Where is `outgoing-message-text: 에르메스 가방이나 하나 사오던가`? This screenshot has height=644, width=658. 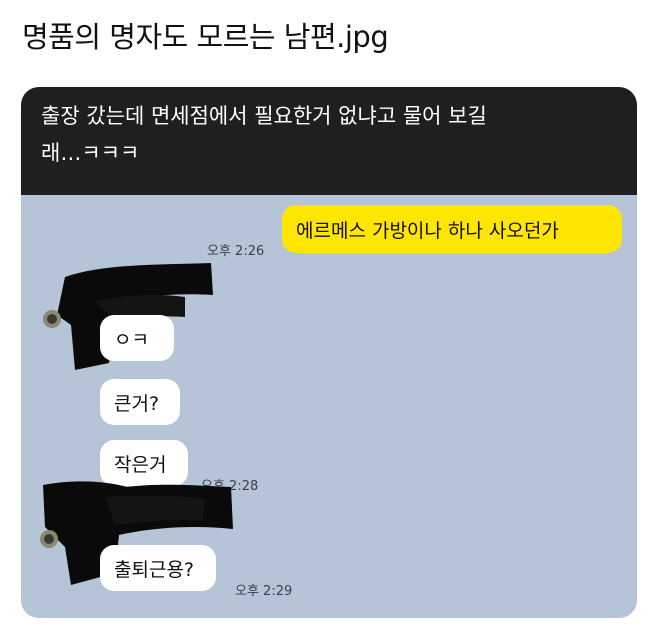 outgoing-message-text: 에르메스 가방이나 하나 사오던가 is located at coordinates (427, 230).